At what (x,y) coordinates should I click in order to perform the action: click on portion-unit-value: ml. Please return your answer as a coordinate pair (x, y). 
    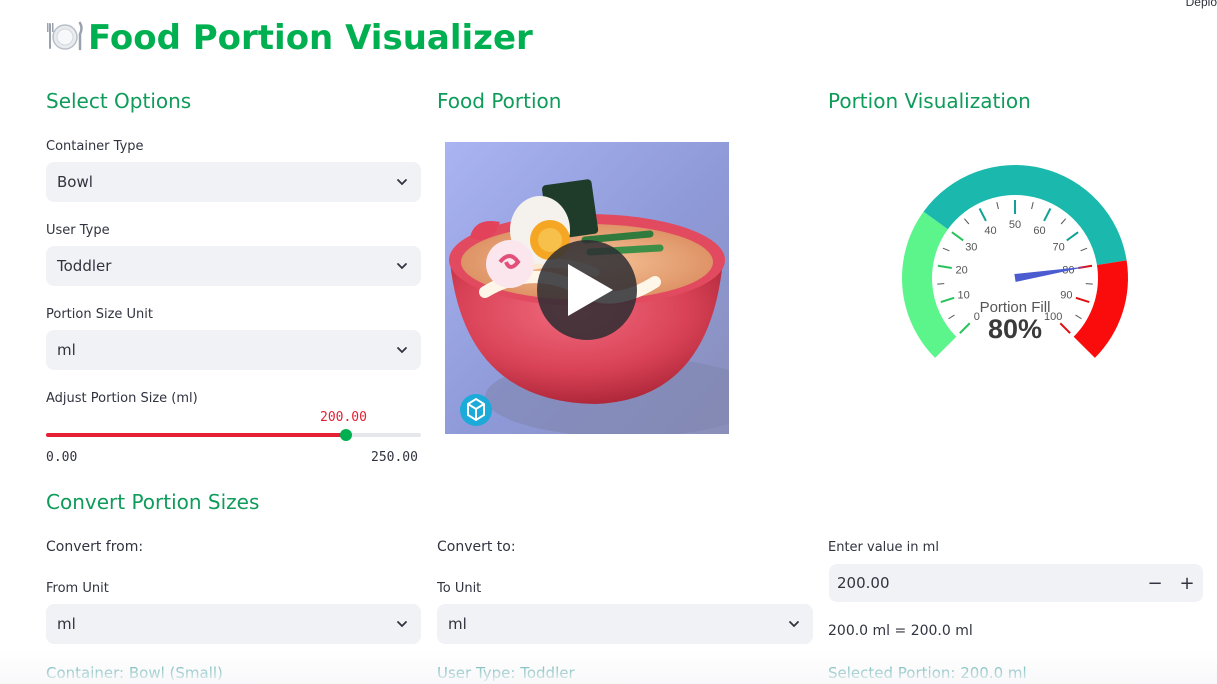
    Looking at the image, I should click on (66, 350).